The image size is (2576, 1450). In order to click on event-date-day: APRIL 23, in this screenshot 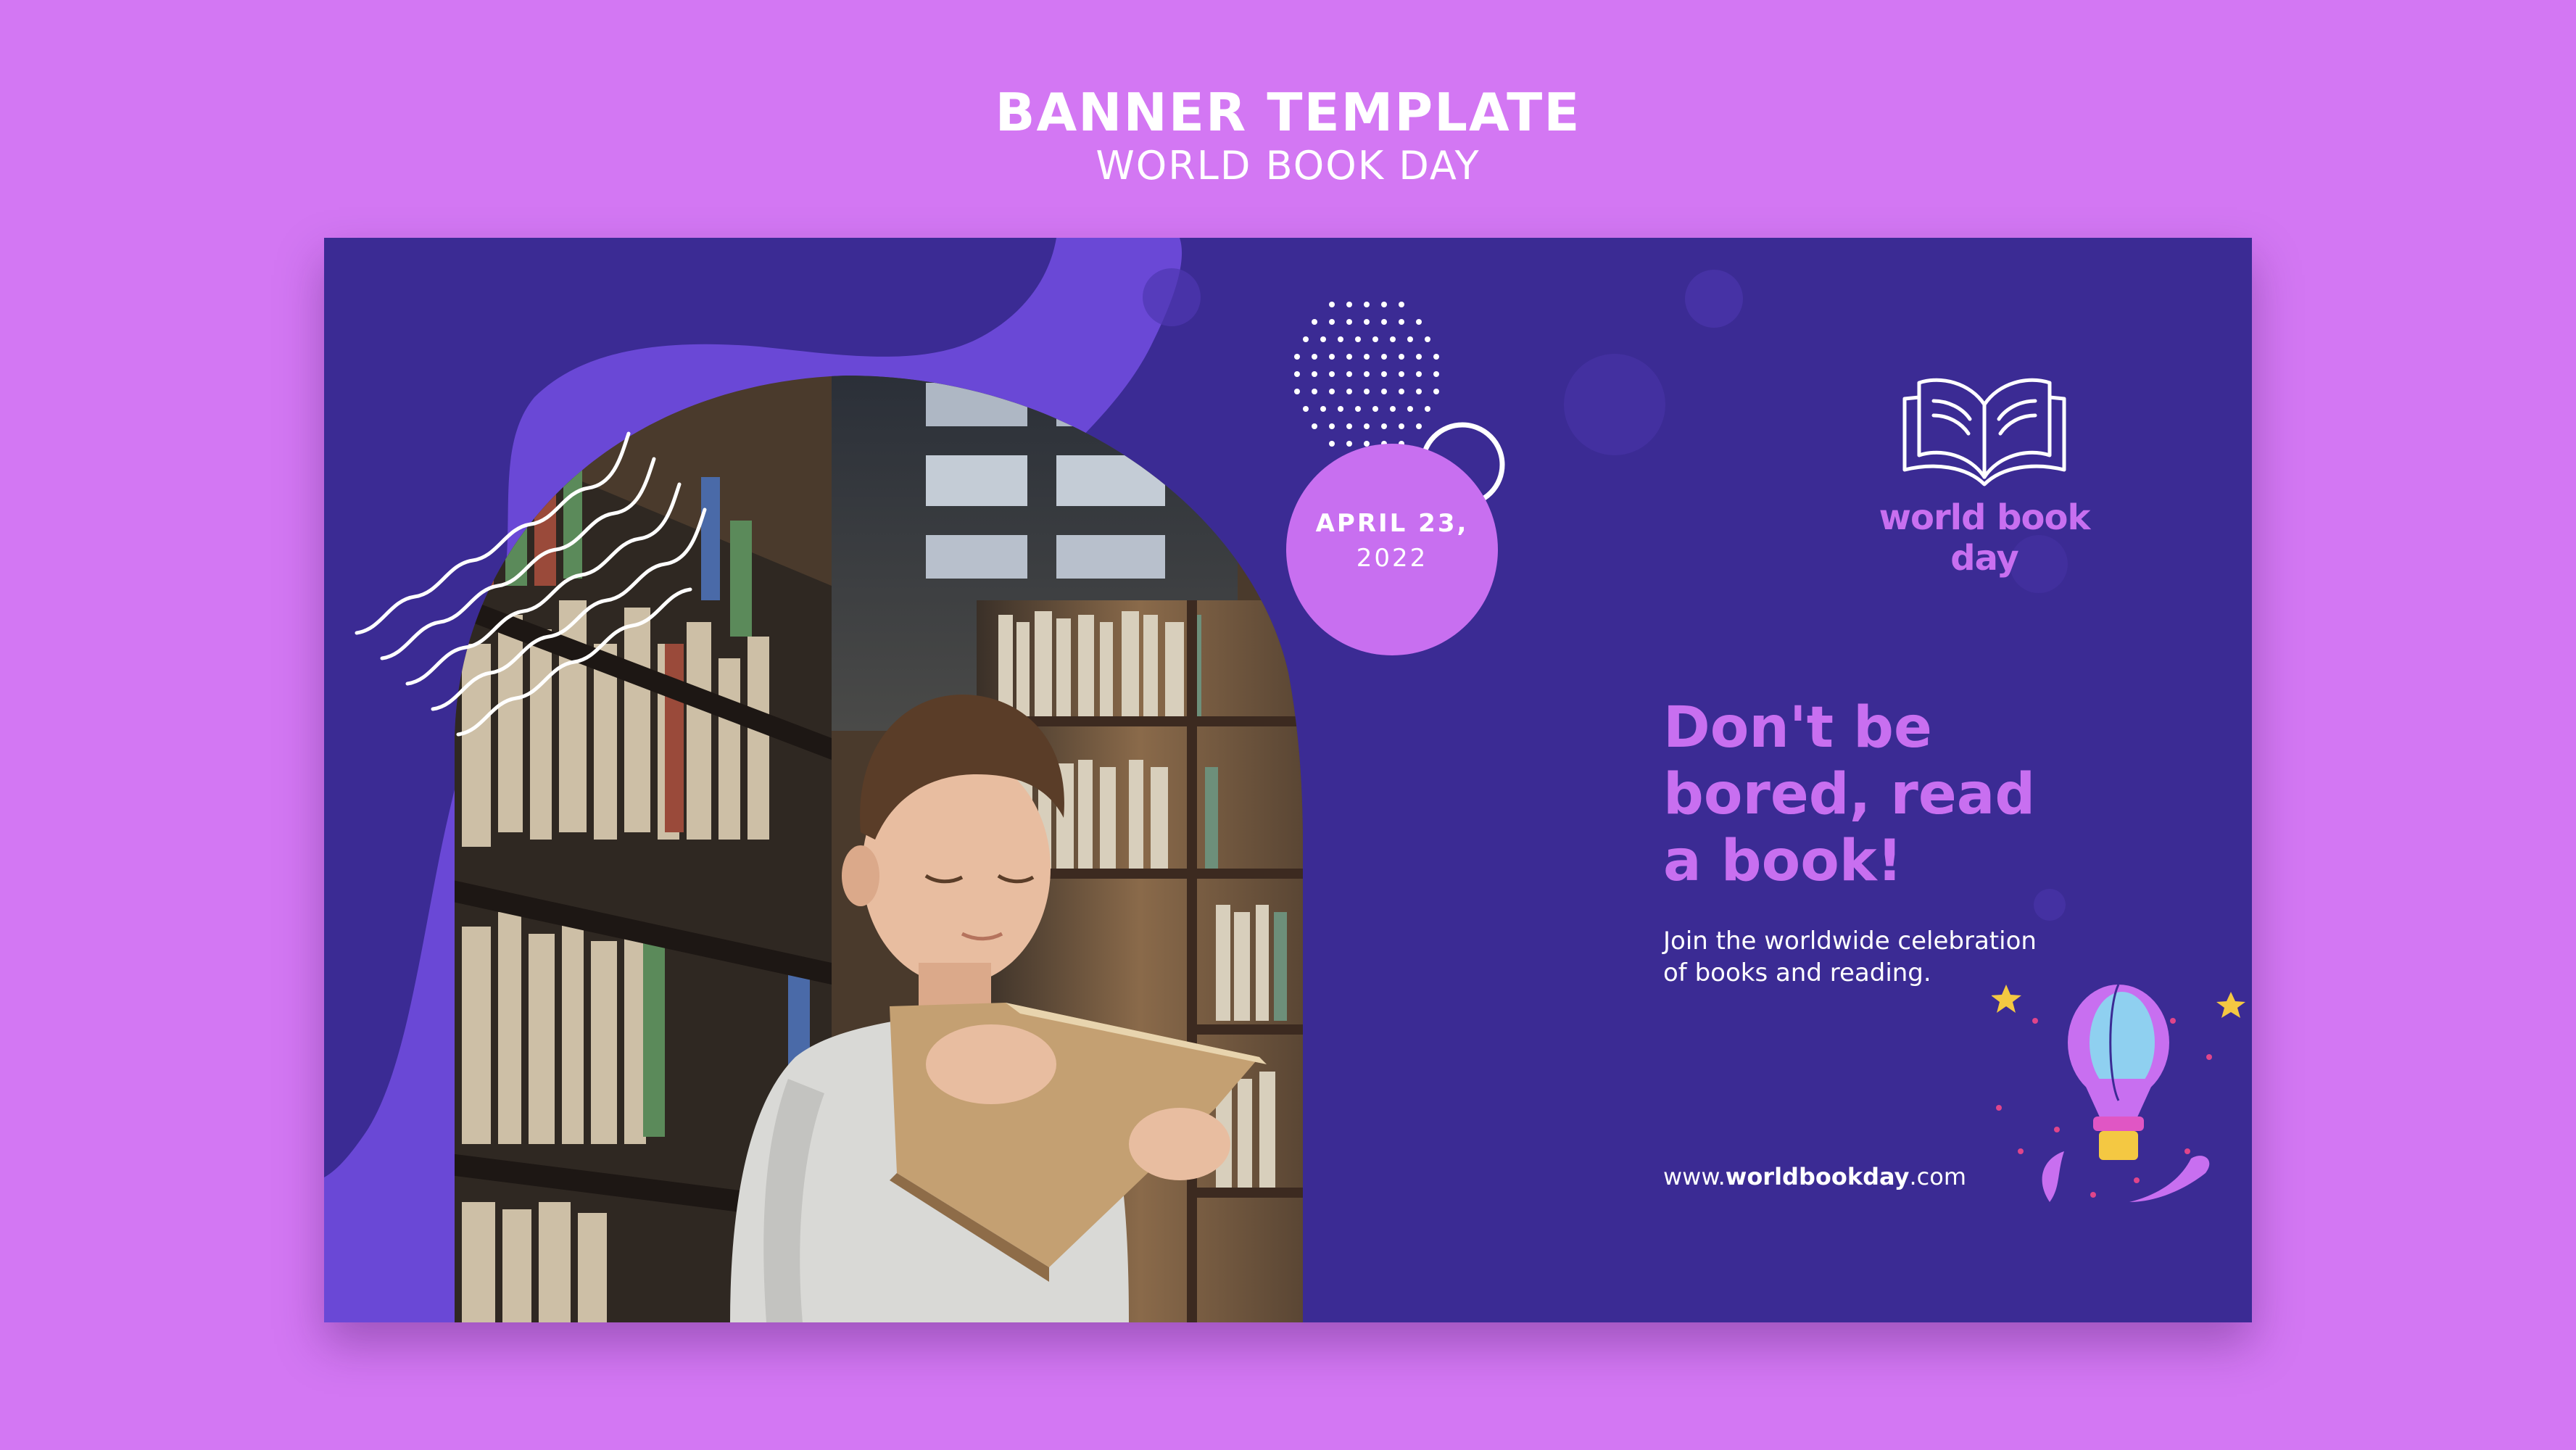, I will do `click(1392, 523)`.